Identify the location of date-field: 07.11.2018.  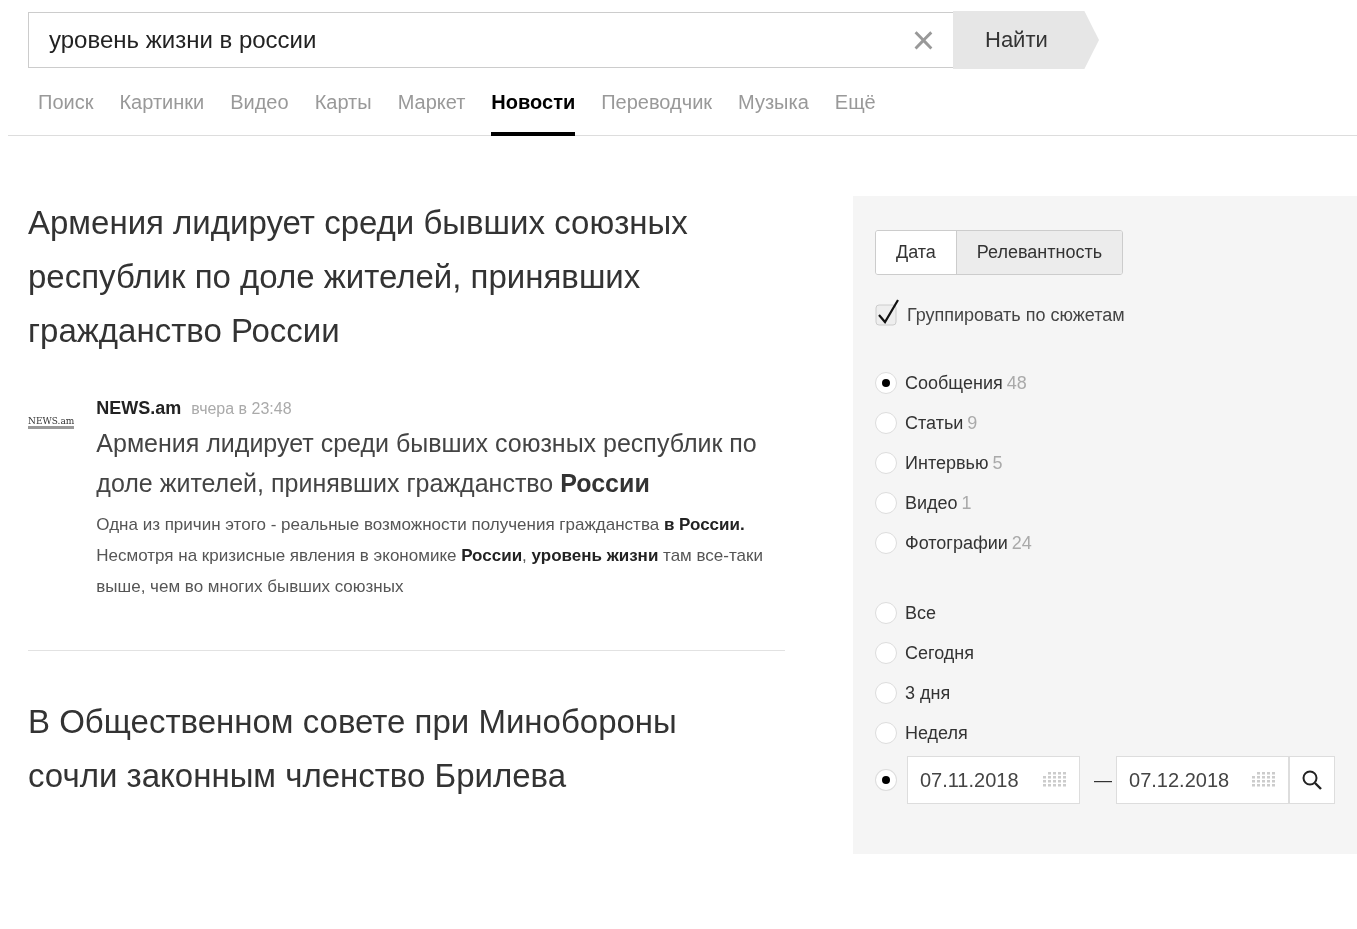
(993, 780).